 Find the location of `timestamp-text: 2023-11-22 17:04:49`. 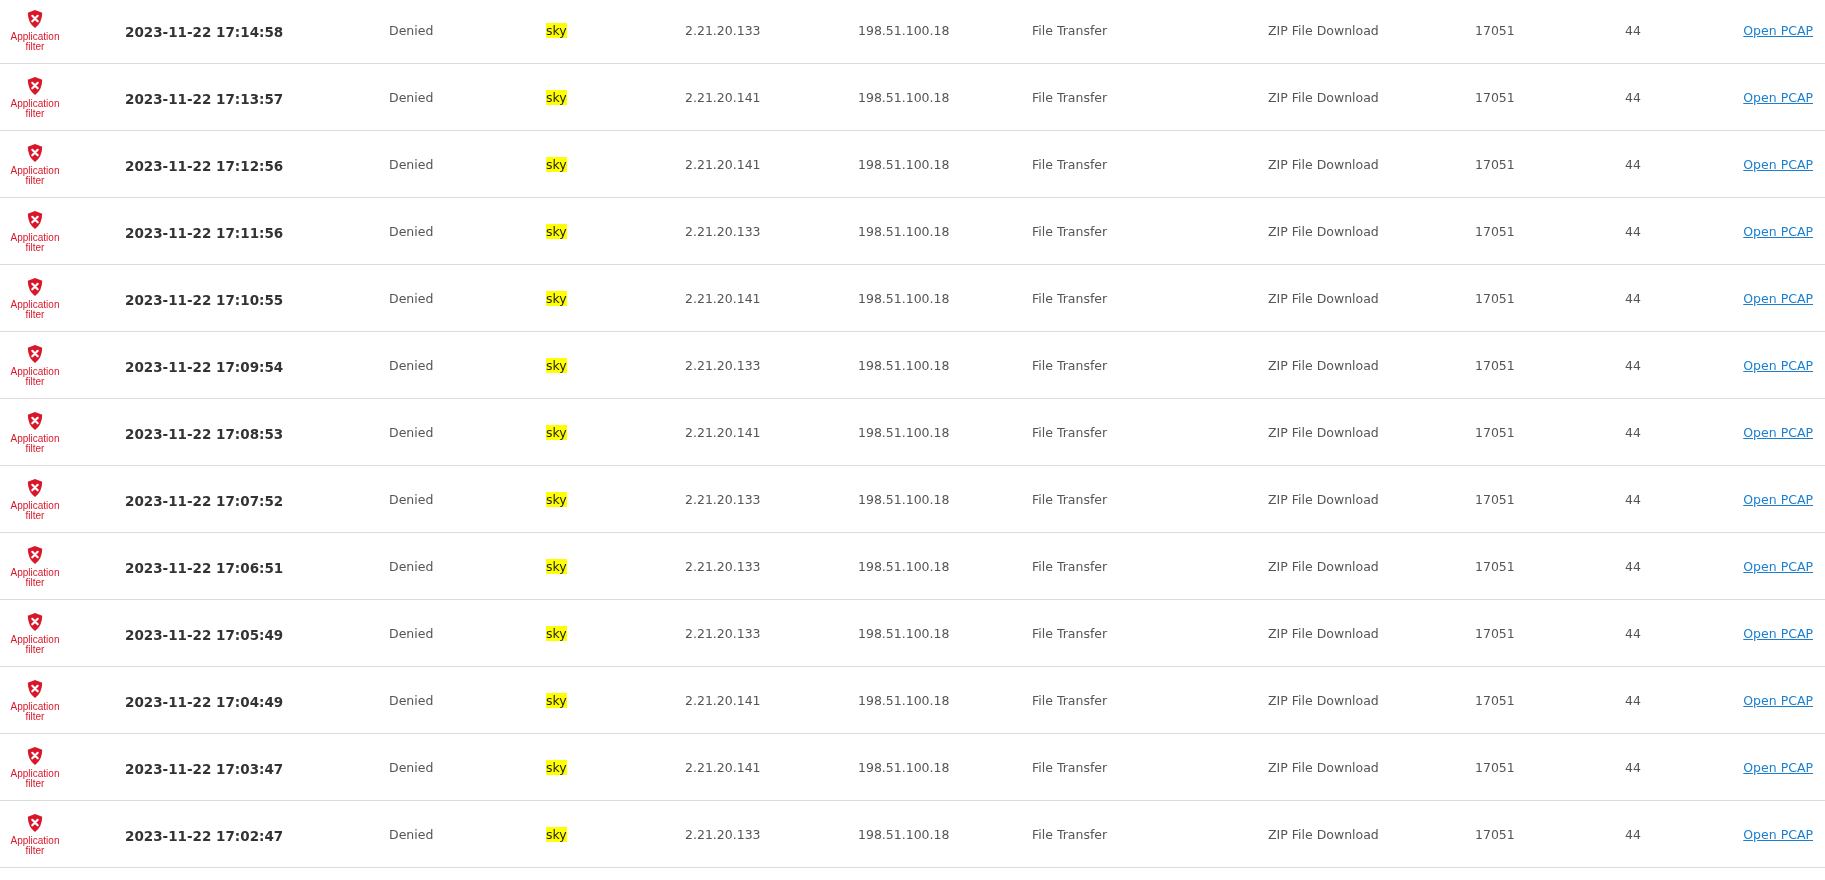

timestamp-text: 2023-11-22 17:04:49 is located at coordinates (204, 702).